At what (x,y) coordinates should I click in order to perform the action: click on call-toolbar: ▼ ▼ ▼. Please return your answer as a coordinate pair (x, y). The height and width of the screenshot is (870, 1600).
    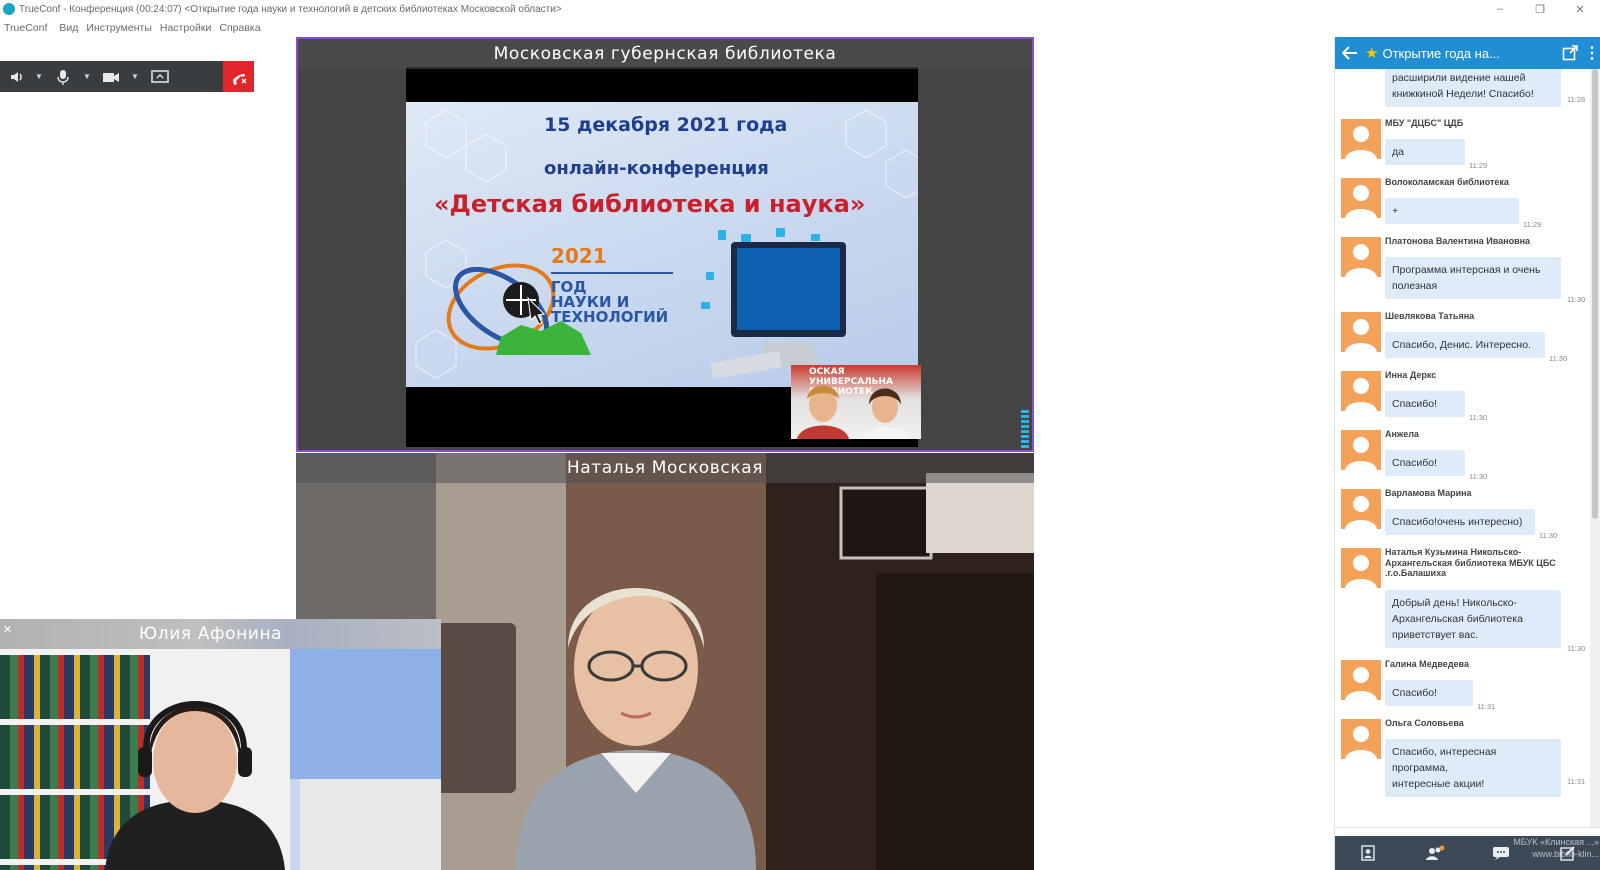
    Looking at the image, I should click on (127, 76).